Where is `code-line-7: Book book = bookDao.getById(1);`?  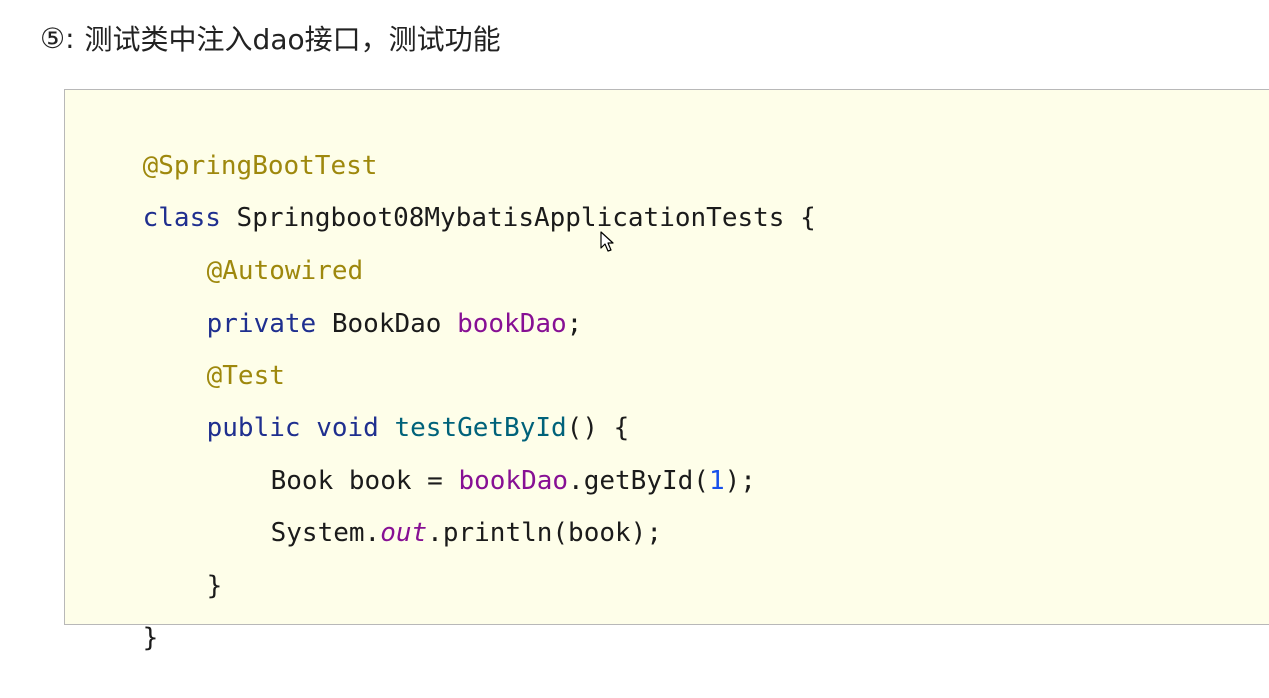 code-line-7: Book book = bookDao.getById(1); is located at coordinates (418, 458).